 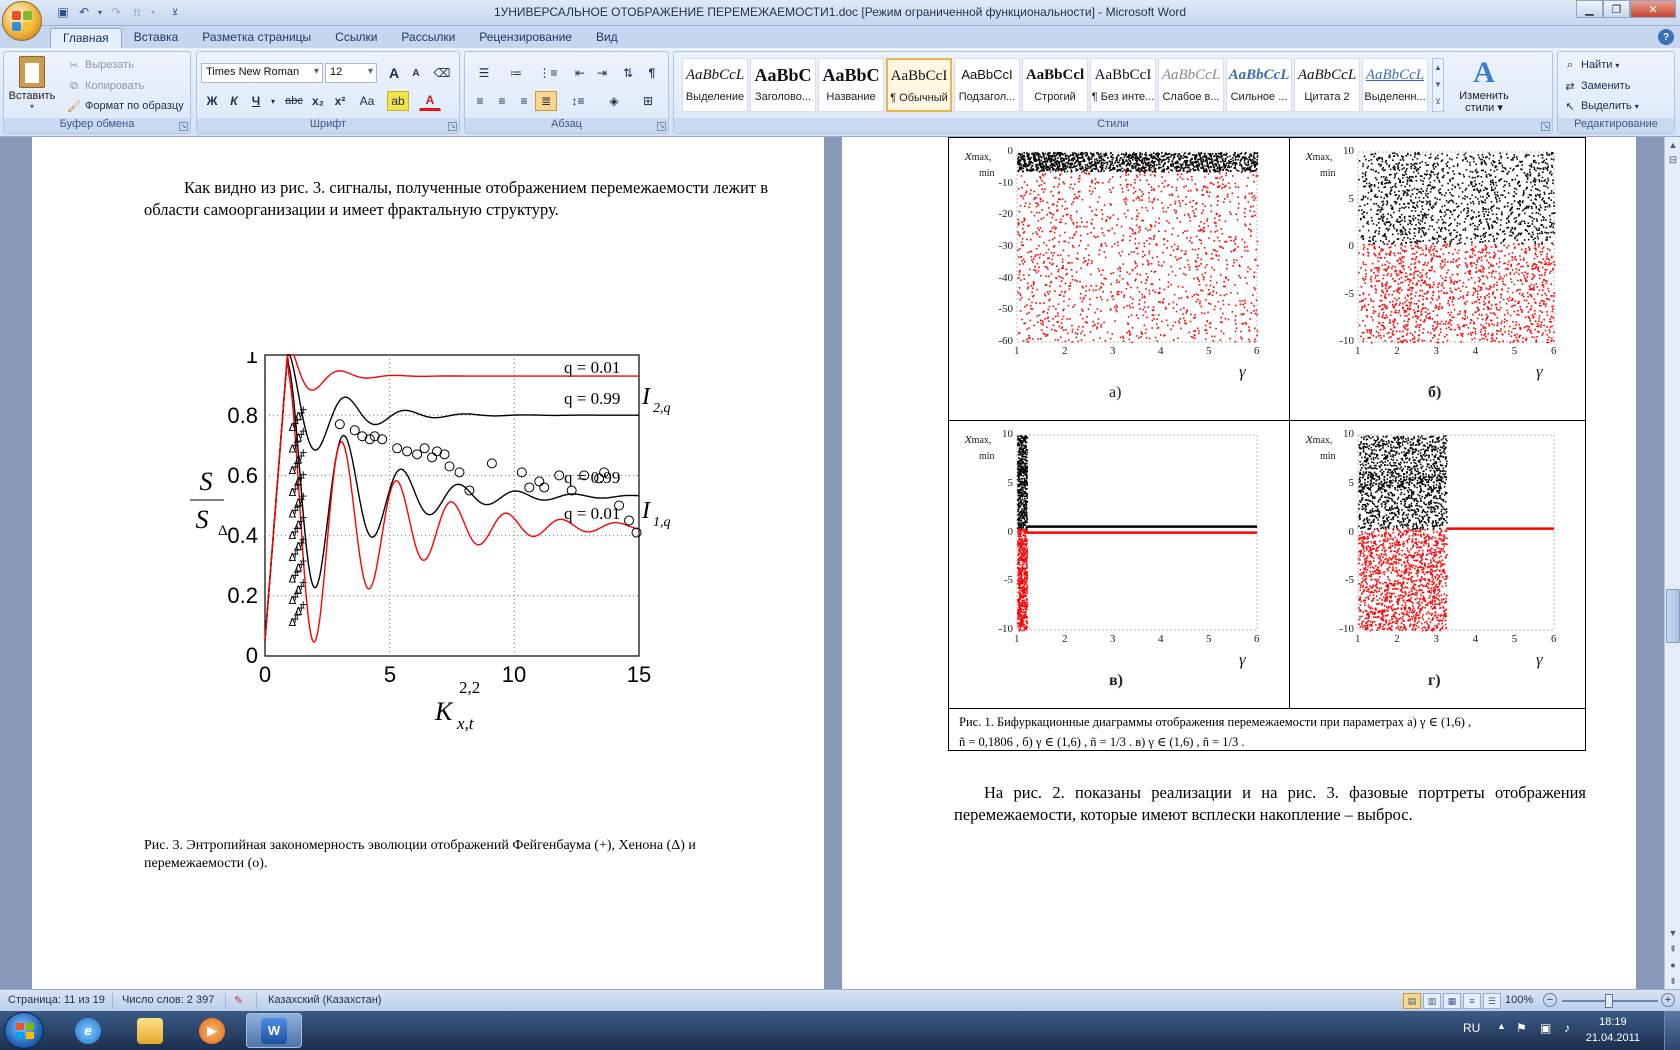 What do you see at coordinates (294, 101) in the screenshot?
I see `strikethrough-button: abc` at bounding box center [294, 101].